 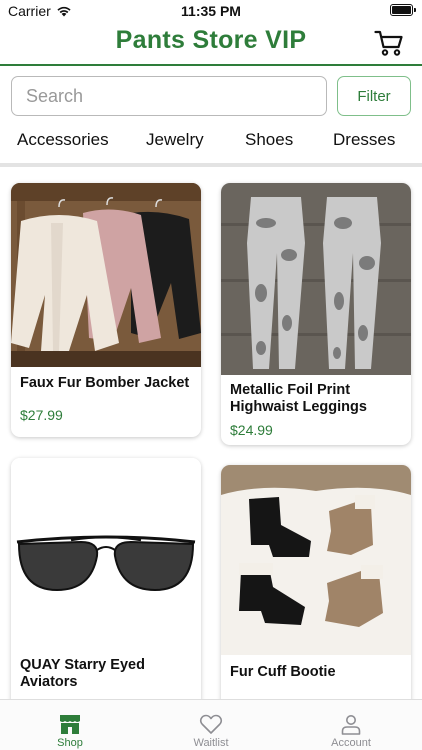 What do you see at coordinates (41, 415) in the screenshot?
I see `product-price: $27.99` at bounding box center [41, 415].